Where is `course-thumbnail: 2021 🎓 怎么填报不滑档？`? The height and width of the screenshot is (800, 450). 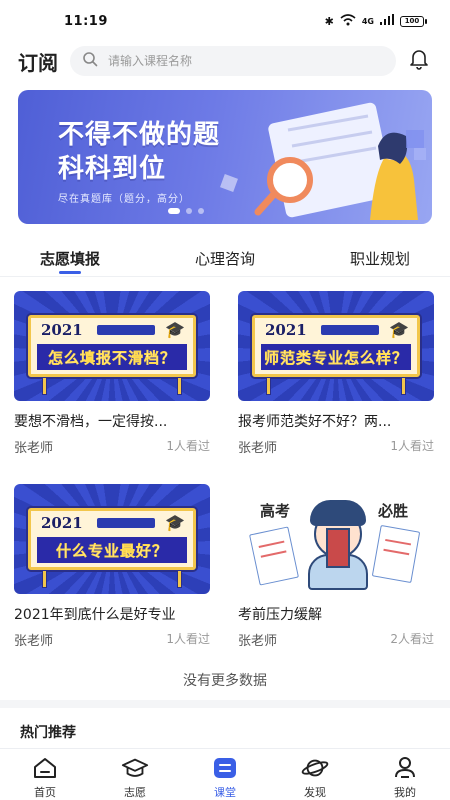
course-thumbnail: 2021 🎓 怎么填报不滑档？ is located at coordinates (112, 346).